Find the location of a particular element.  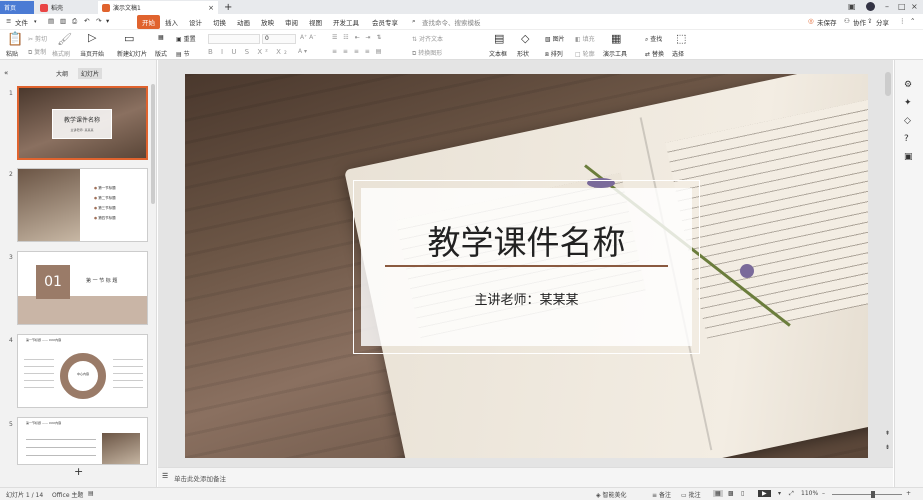

layout-button: 版式 is located at coordinates (161, 53).